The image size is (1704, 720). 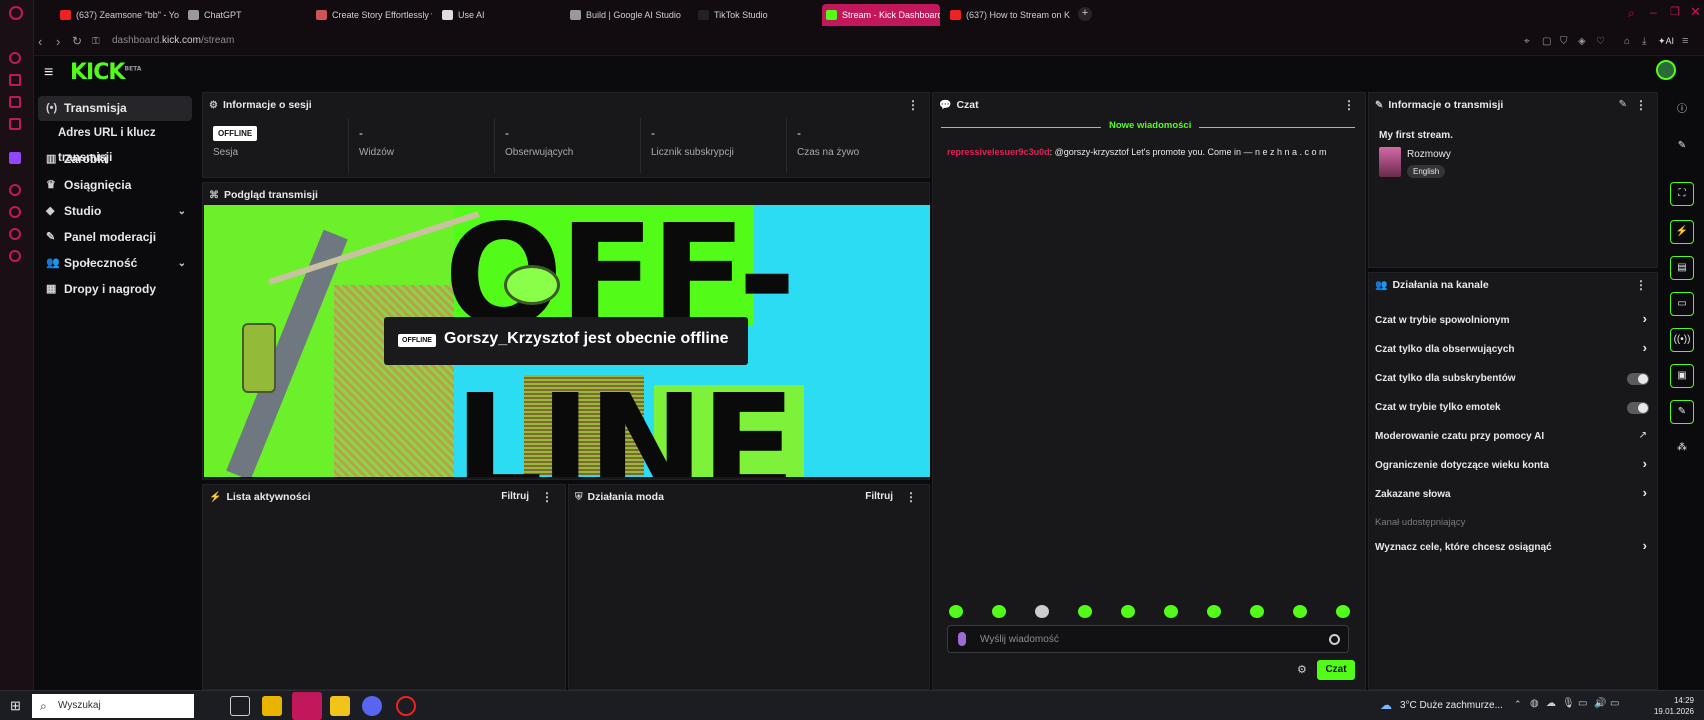 What do you see at coordinates (626, 15) in the screenshot?
I see `browser-tab: Build | Google AI Studio` at bounding box center [626, 15].